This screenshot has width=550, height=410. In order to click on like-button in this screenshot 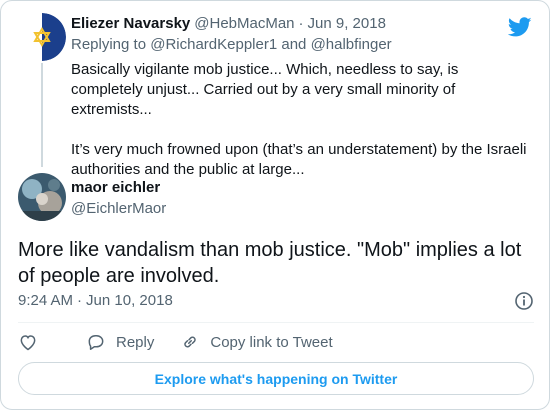, I will do `click(28, 342)`.